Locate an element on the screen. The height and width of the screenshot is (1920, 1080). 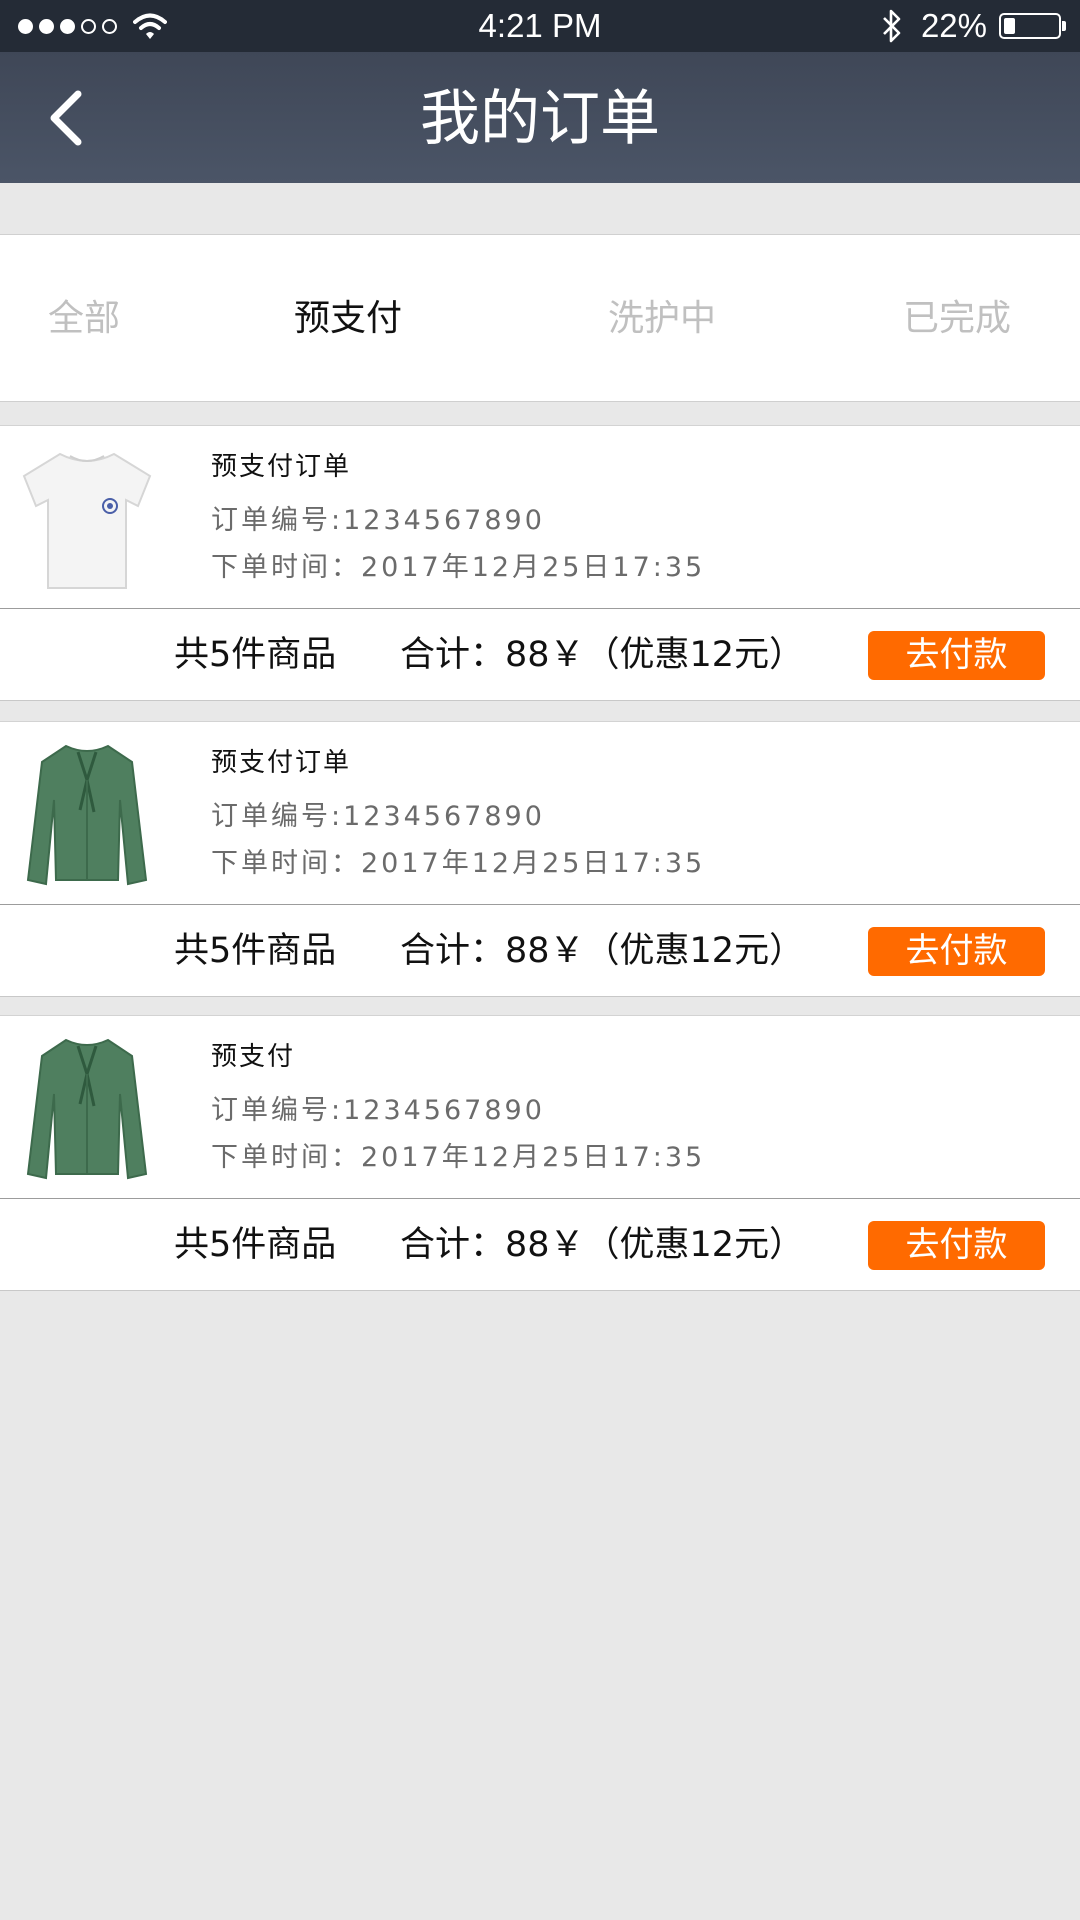
battery-icon is located at coordinates (1030, 26).